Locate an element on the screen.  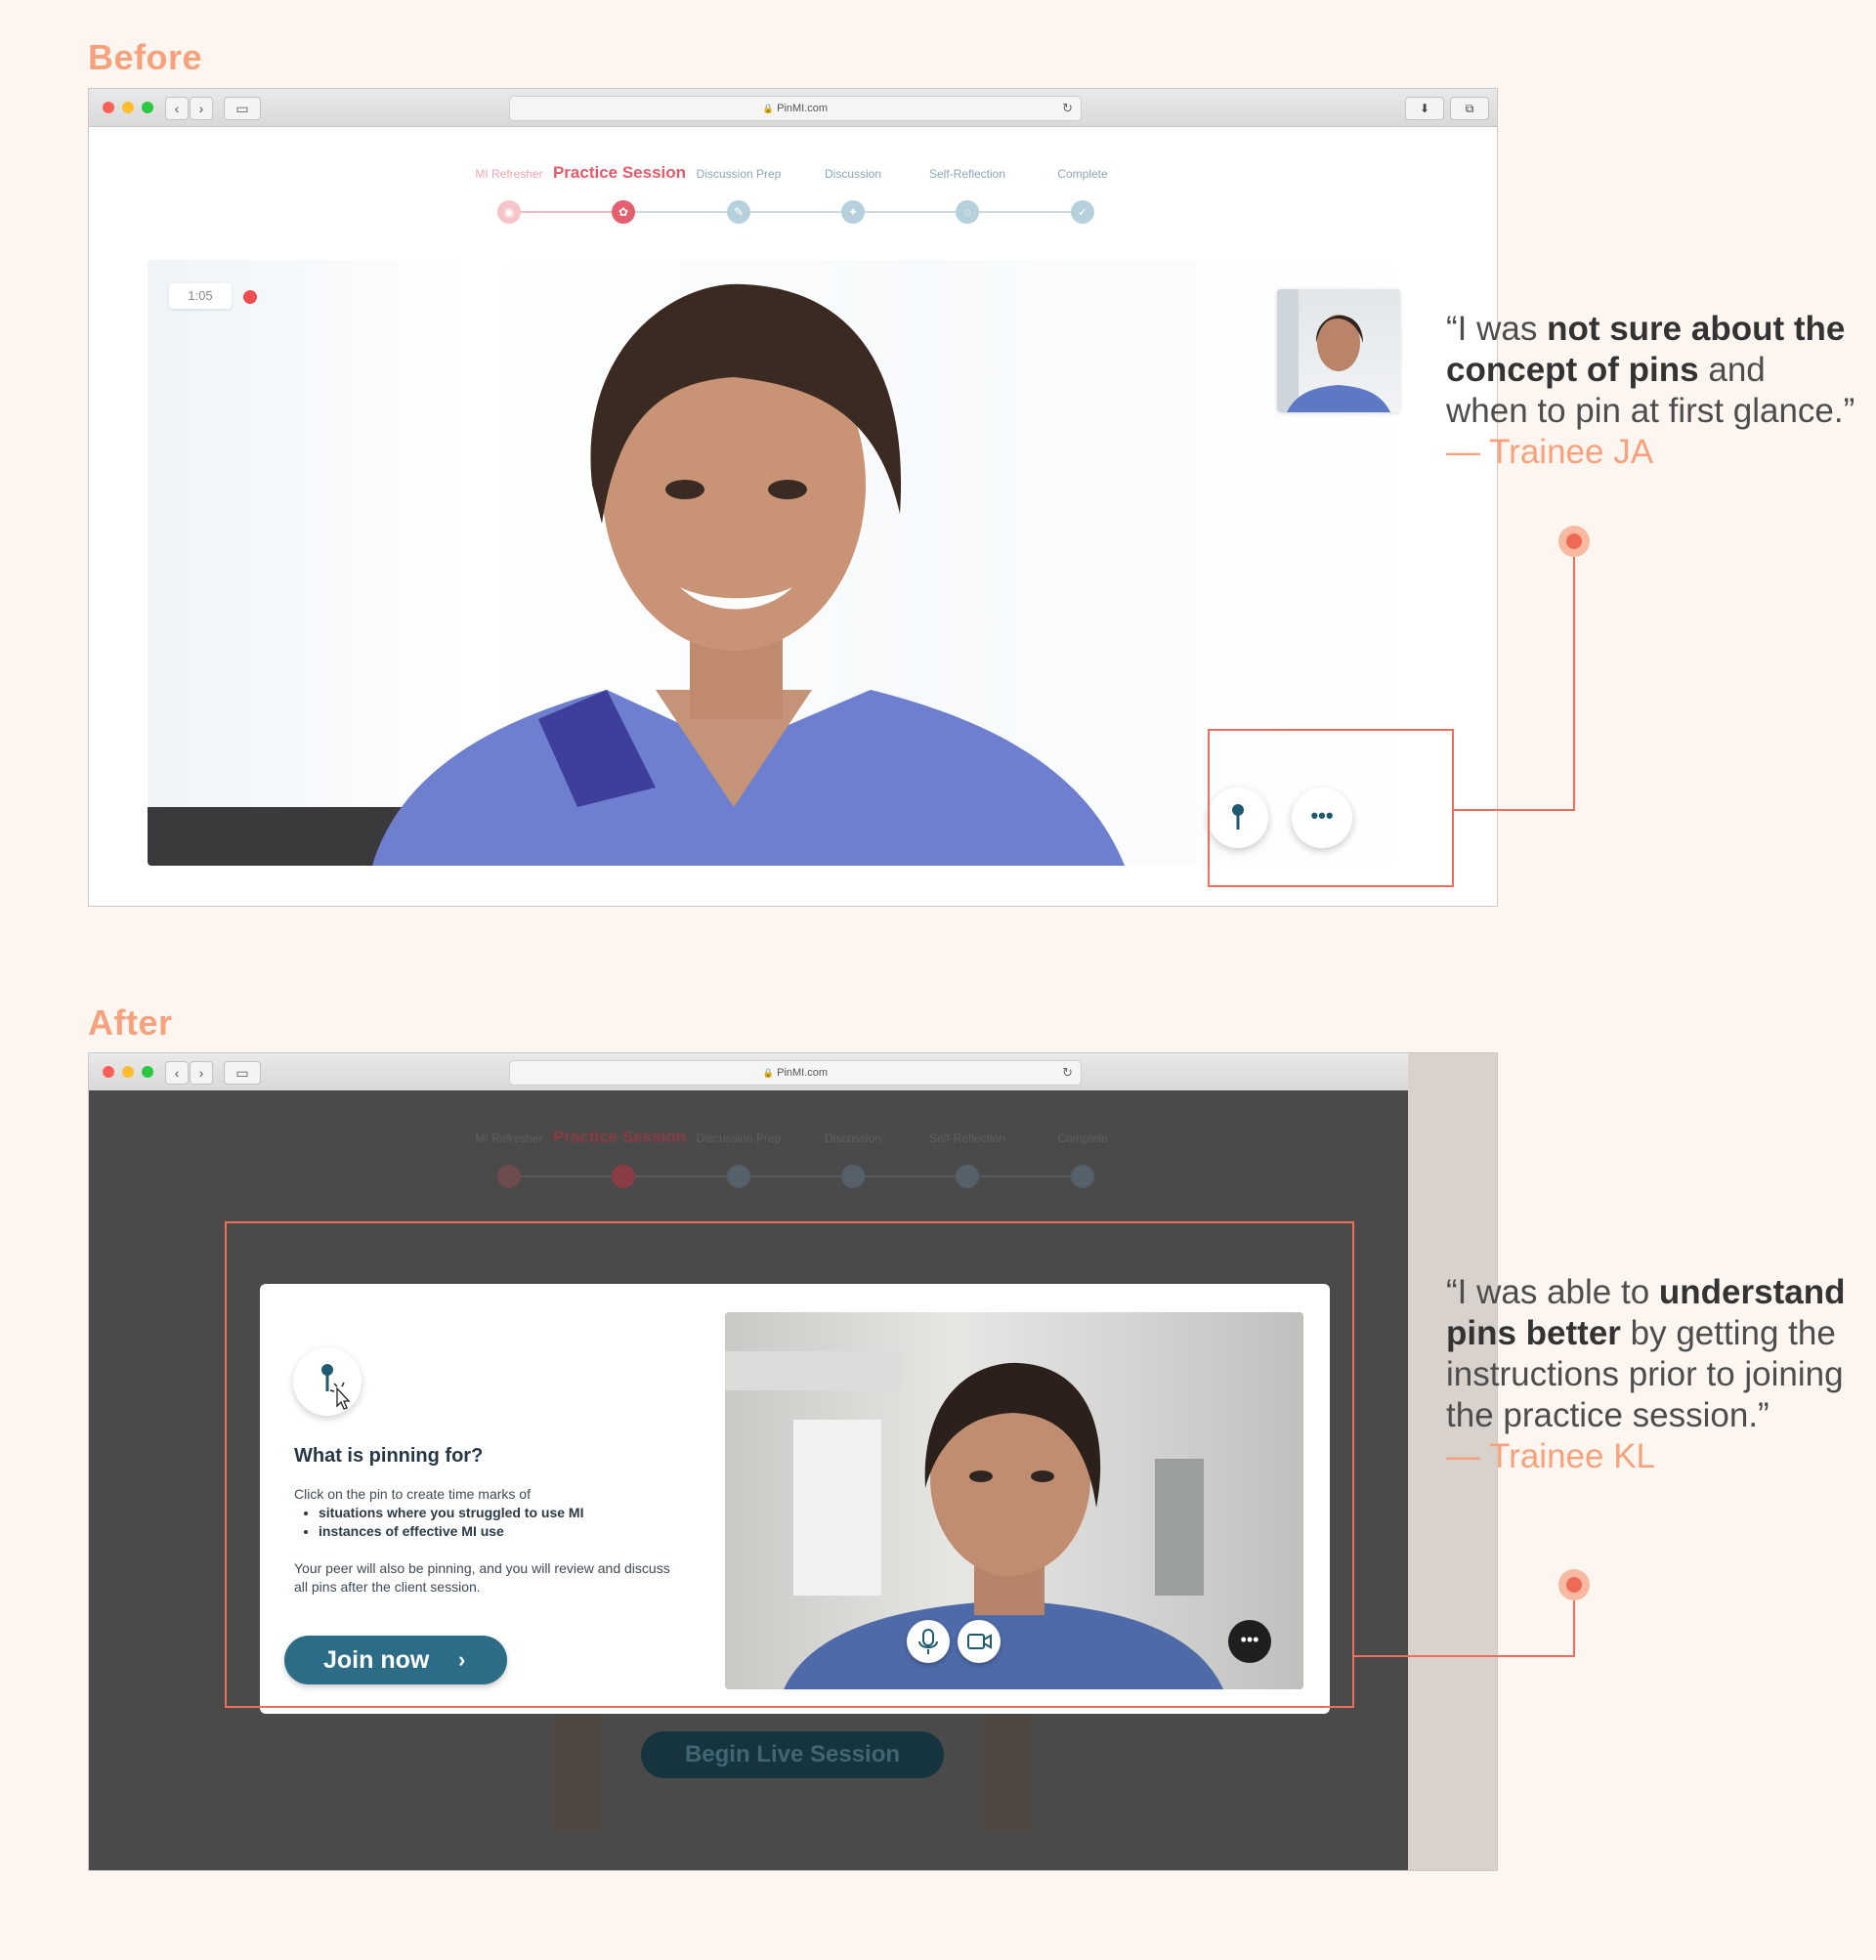
self-view-portrait is located at coordinates (1333, 350).